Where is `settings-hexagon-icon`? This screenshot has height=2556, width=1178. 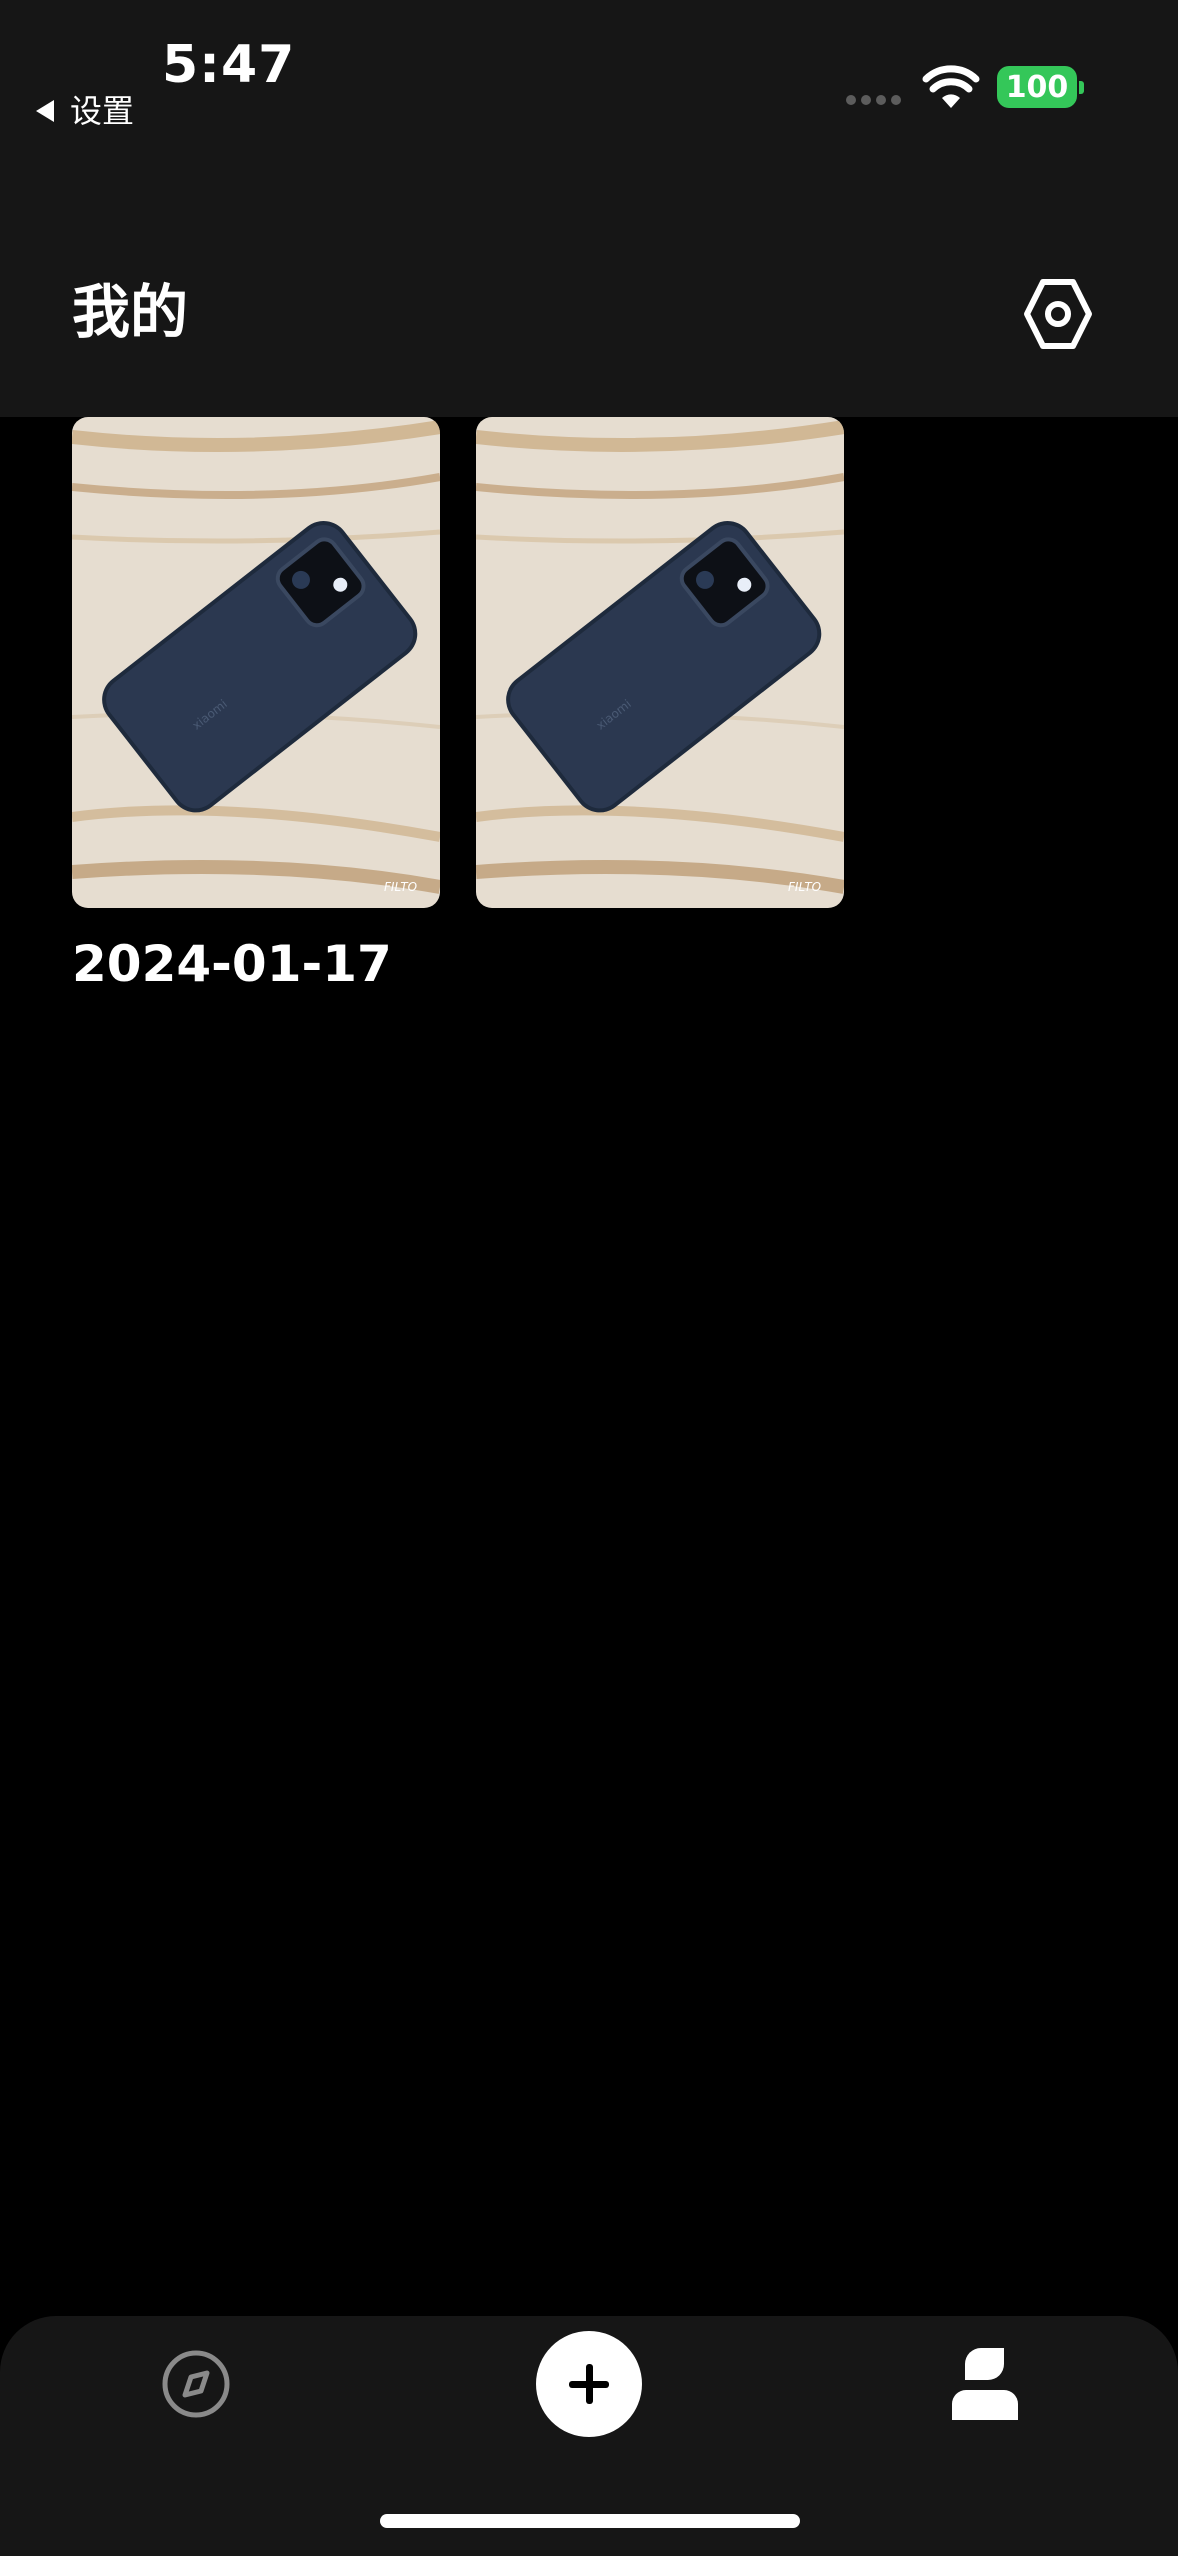 settings-hexagon-icon is located at coordinates (1058, 314).